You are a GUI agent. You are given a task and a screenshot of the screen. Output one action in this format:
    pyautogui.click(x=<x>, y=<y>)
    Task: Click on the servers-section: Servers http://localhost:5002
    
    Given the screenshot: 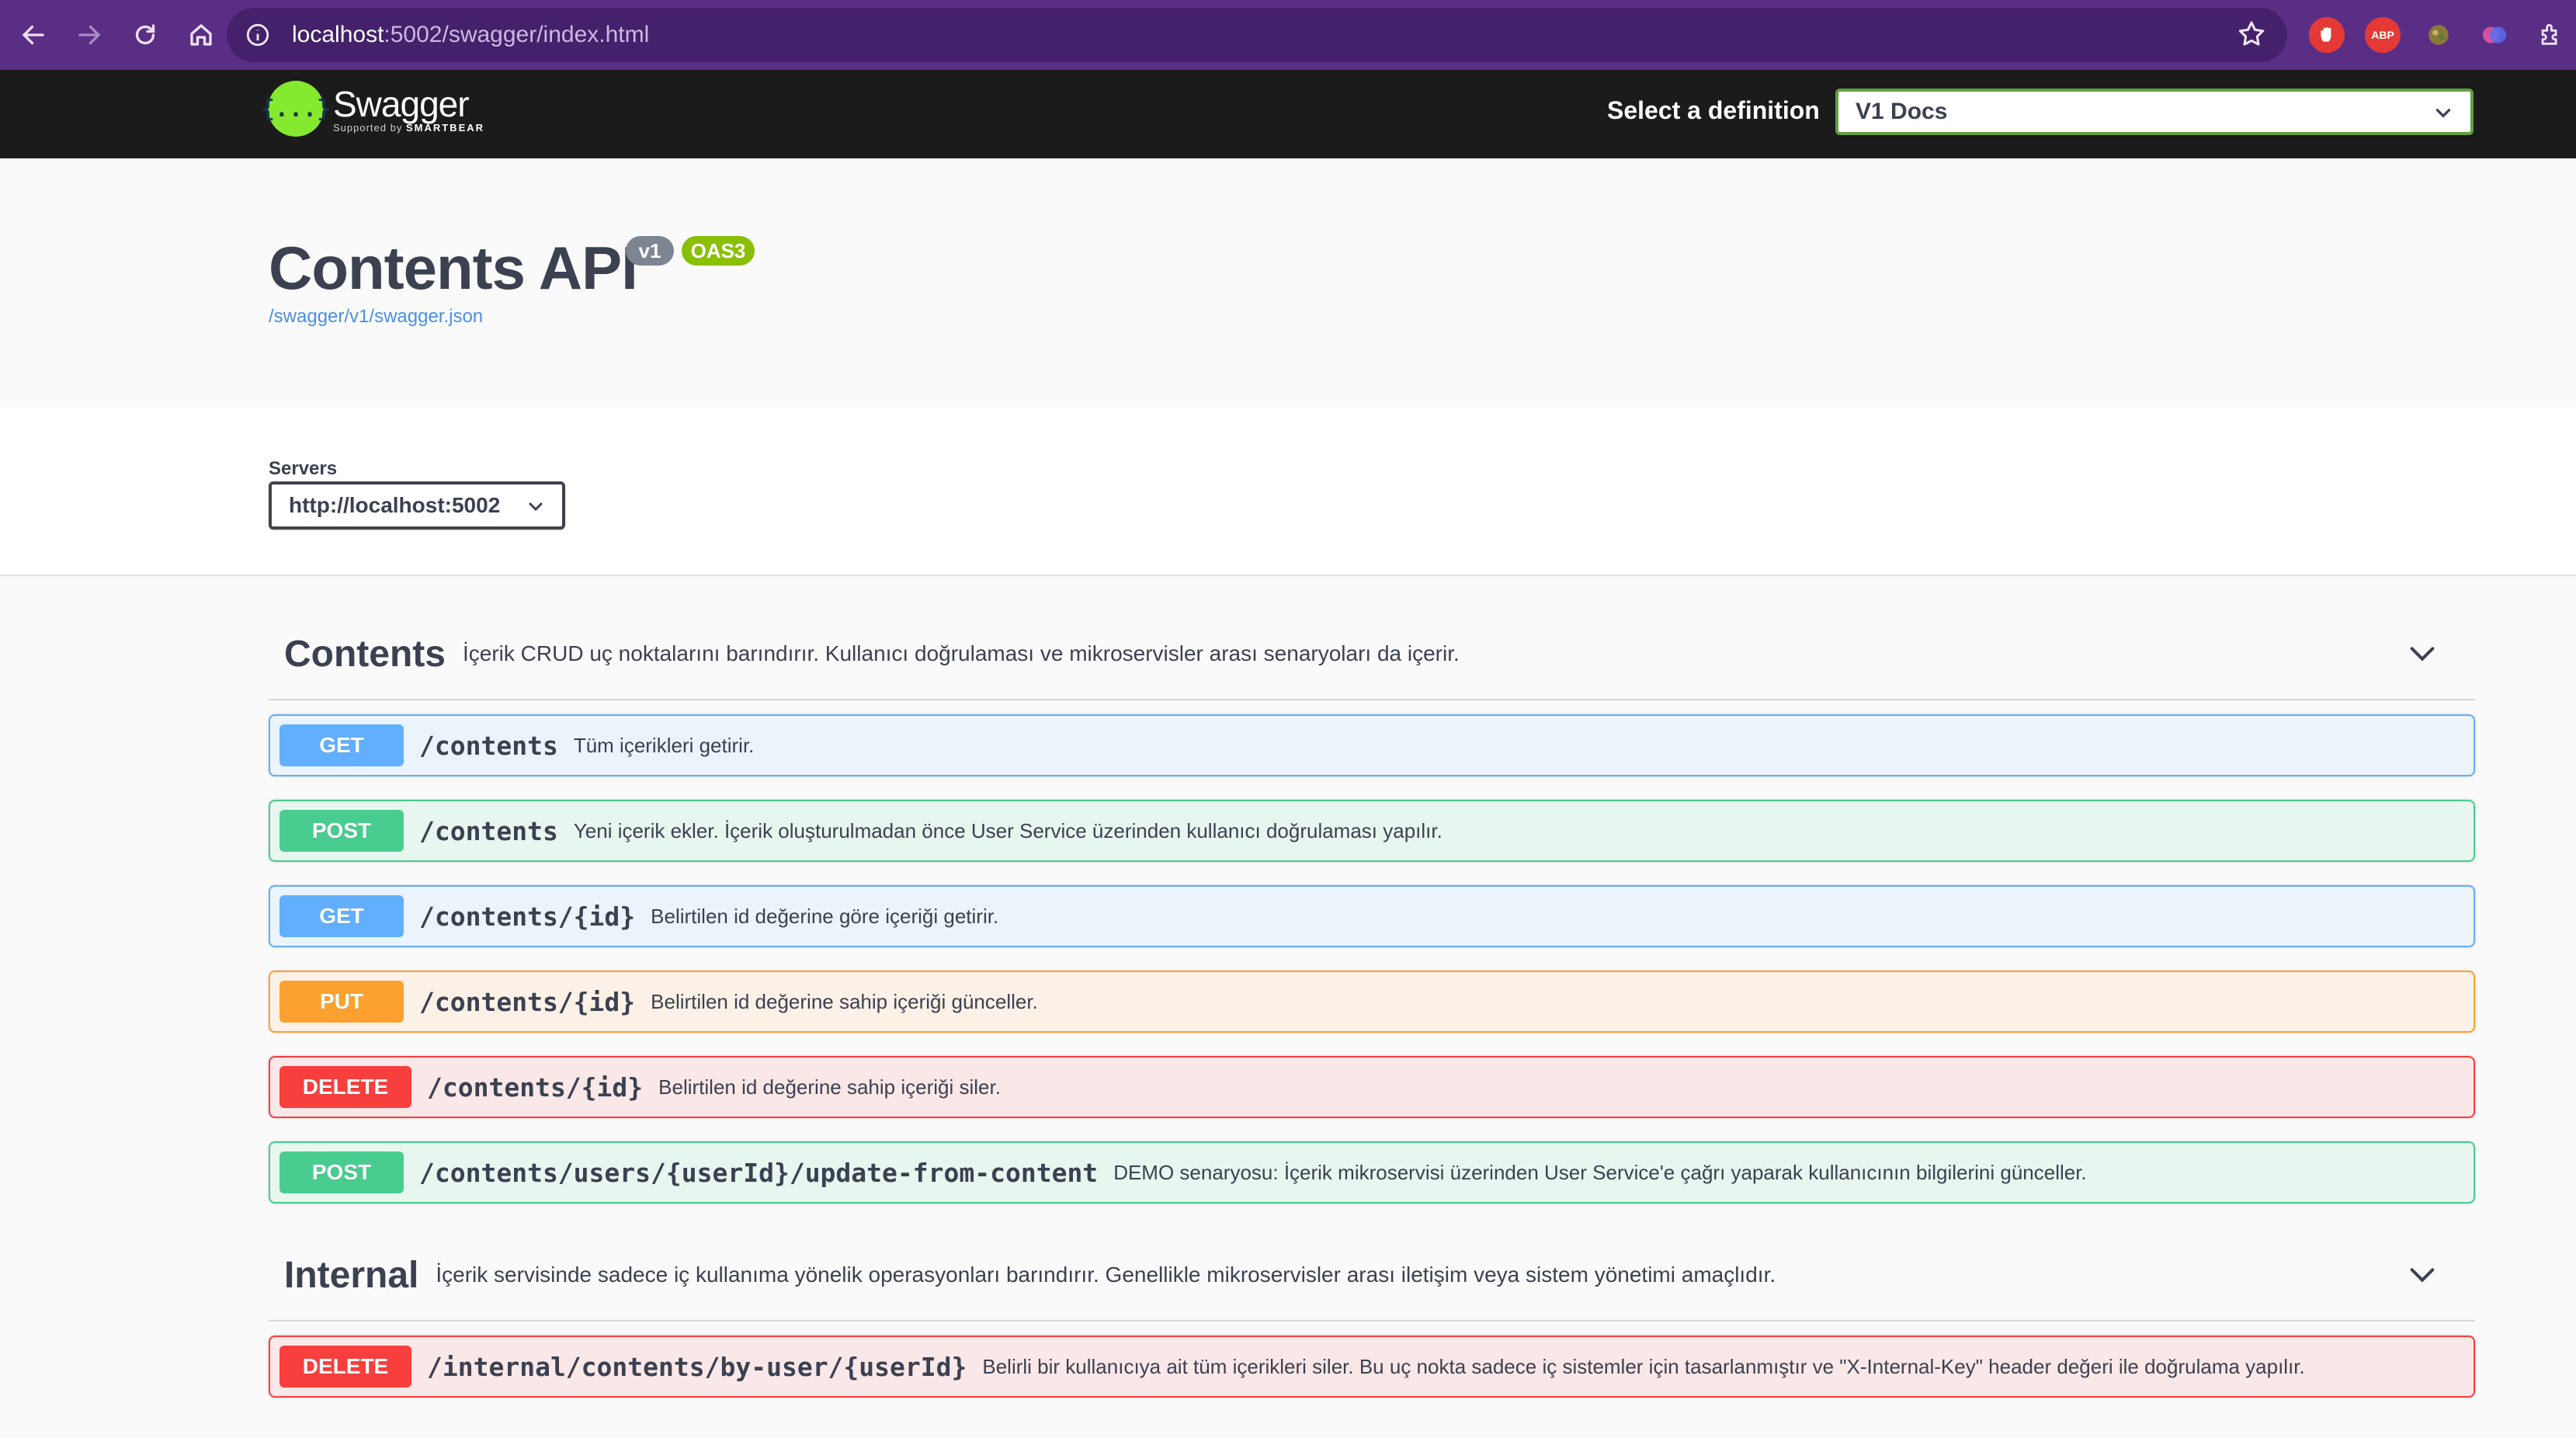 What is the action you would take?
    pyautogui.click(x=1288, y=491)
    